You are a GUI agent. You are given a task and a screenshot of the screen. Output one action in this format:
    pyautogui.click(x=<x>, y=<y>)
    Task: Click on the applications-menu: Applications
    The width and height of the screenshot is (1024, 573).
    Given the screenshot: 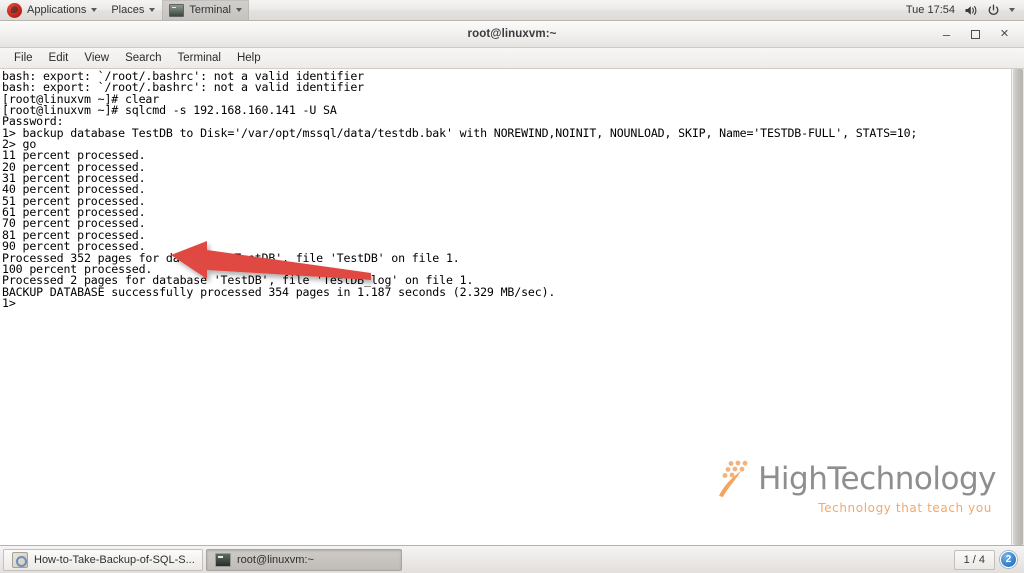 What is the action you would take?
    pyautogui.click(x=52, y=10)
    